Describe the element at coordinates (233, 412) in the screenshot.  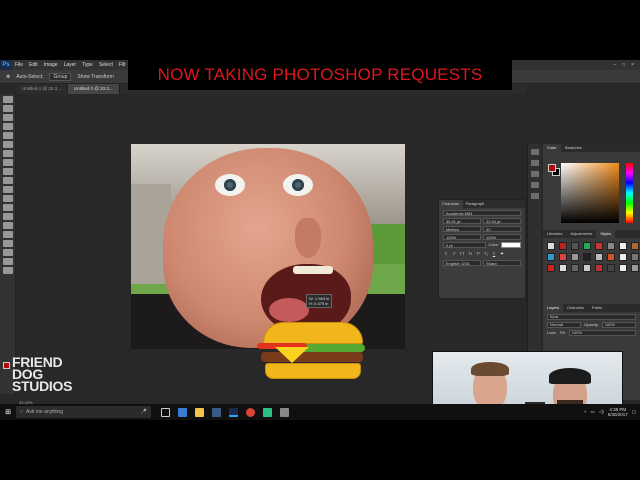
I see `photoshop-taskbar-icon` at that location.